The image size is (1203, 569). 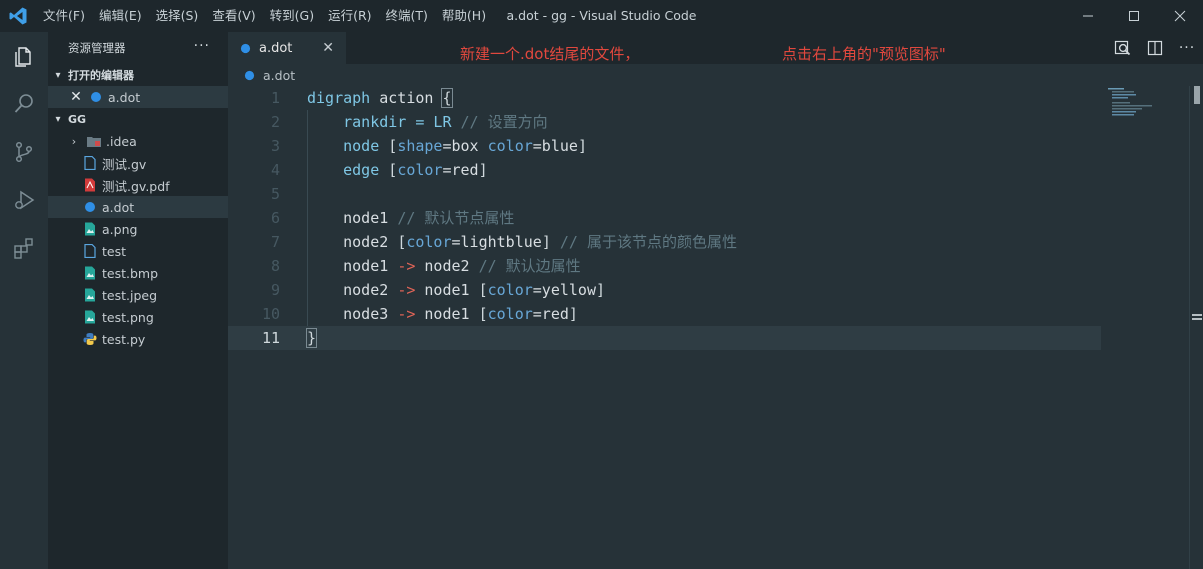 What do you see at coordinates (1180, 16) in the screenshot?
I see `close-window-button` at bounding box center [1180, 16].